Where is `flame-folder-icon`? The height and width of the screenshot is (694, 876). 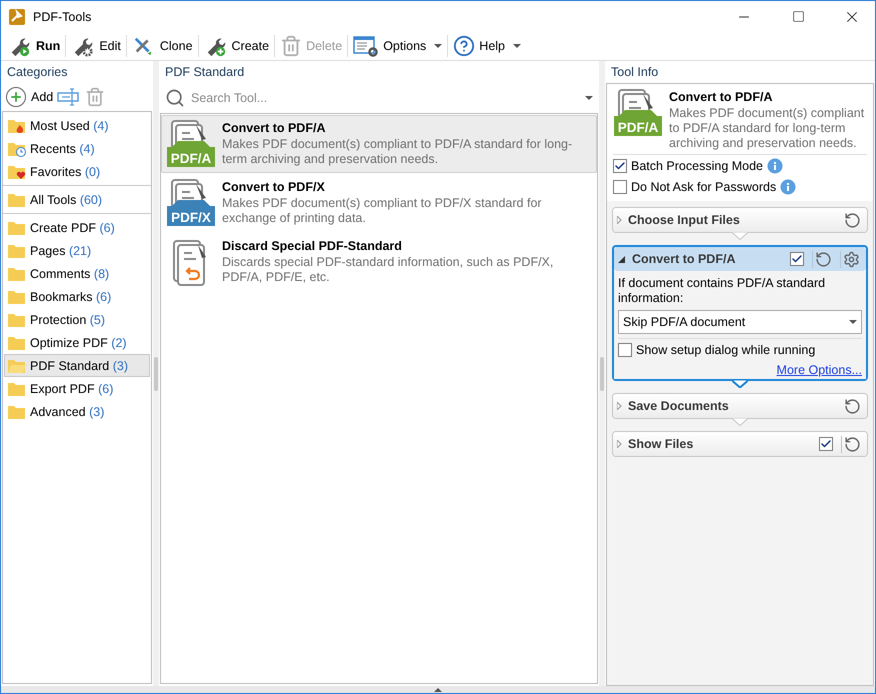 flame-folder-icon is located at coordinates (17, 126).